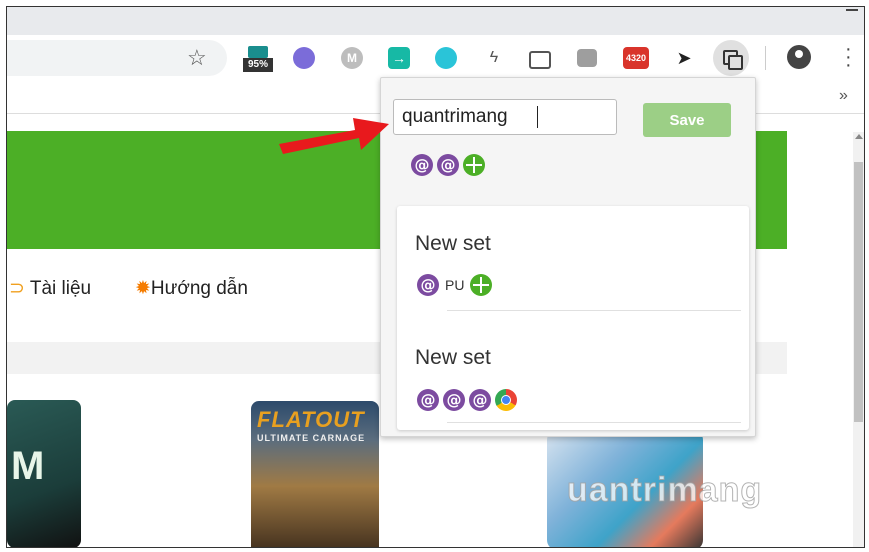  What do you see at coordinates (199, 288) in the screenshot?
I see `nav-huong-dan-label: Hướng dẫn` at bounding box center [199, 288].